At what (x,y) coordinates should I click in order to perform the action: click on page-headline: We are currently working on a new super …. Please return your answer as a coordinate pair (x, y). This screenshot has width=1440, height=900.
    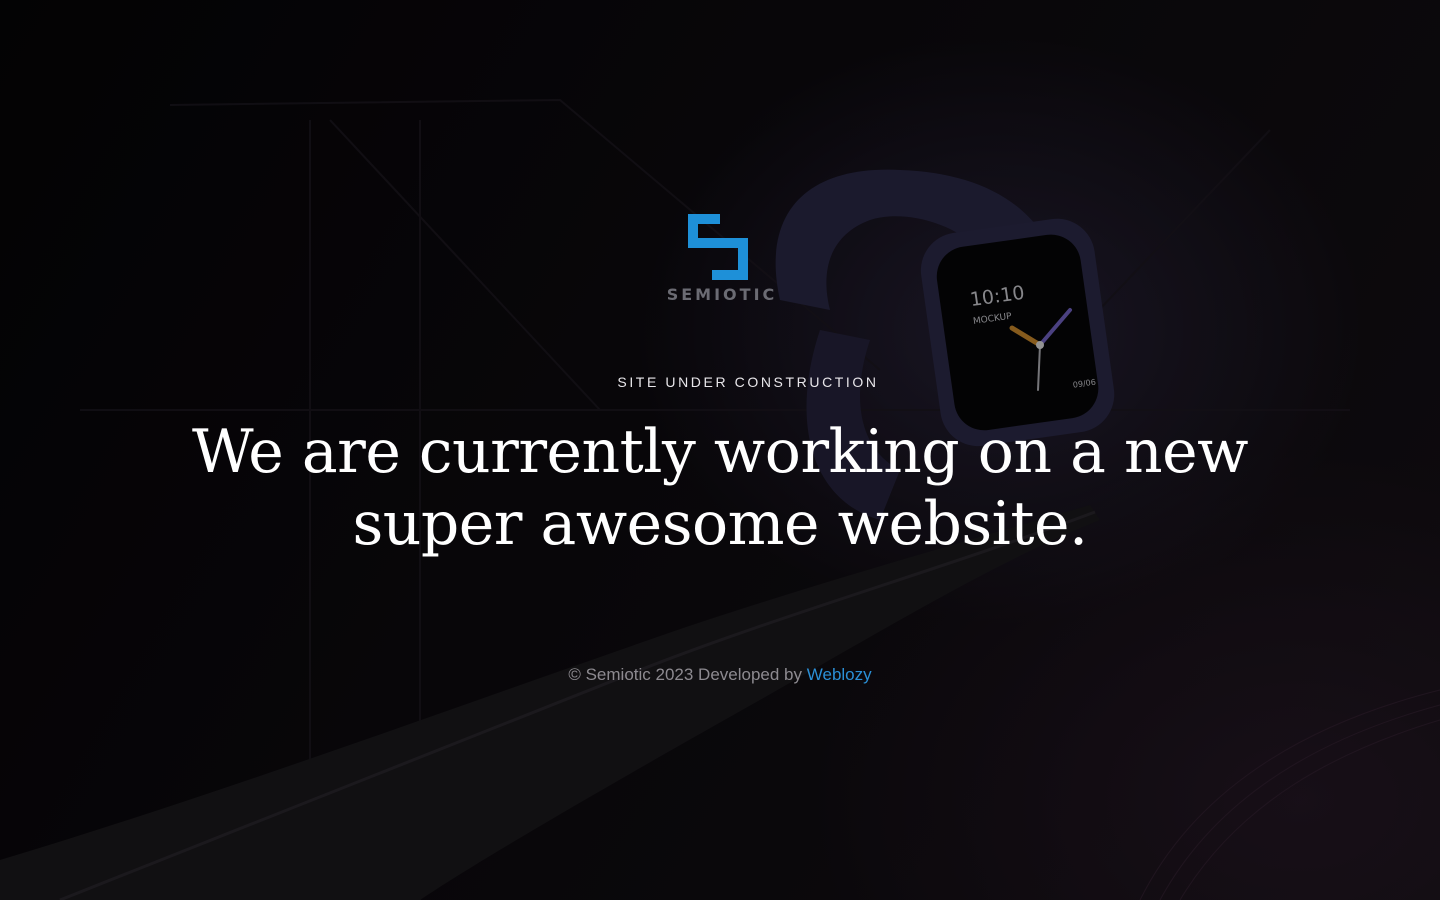
    Looking at the image, I should click on (720, 488).